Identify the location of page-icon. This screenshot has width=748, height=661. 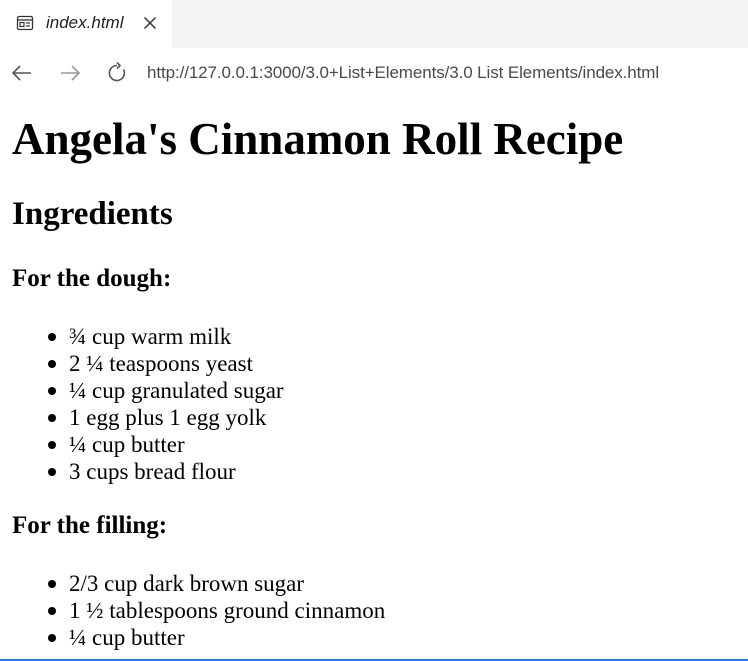
(25, 23).